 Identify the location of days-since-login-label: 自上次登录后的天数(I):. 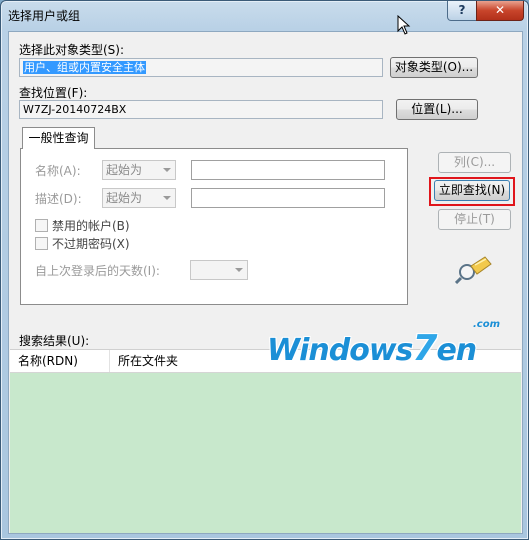
(97, 271).